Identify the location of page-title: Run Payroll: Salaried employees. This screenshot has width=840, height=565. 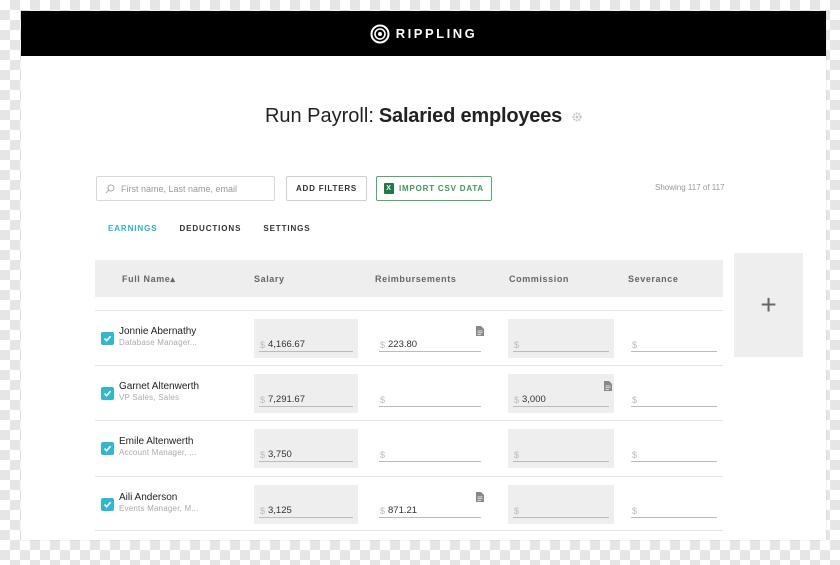
(423, 116).